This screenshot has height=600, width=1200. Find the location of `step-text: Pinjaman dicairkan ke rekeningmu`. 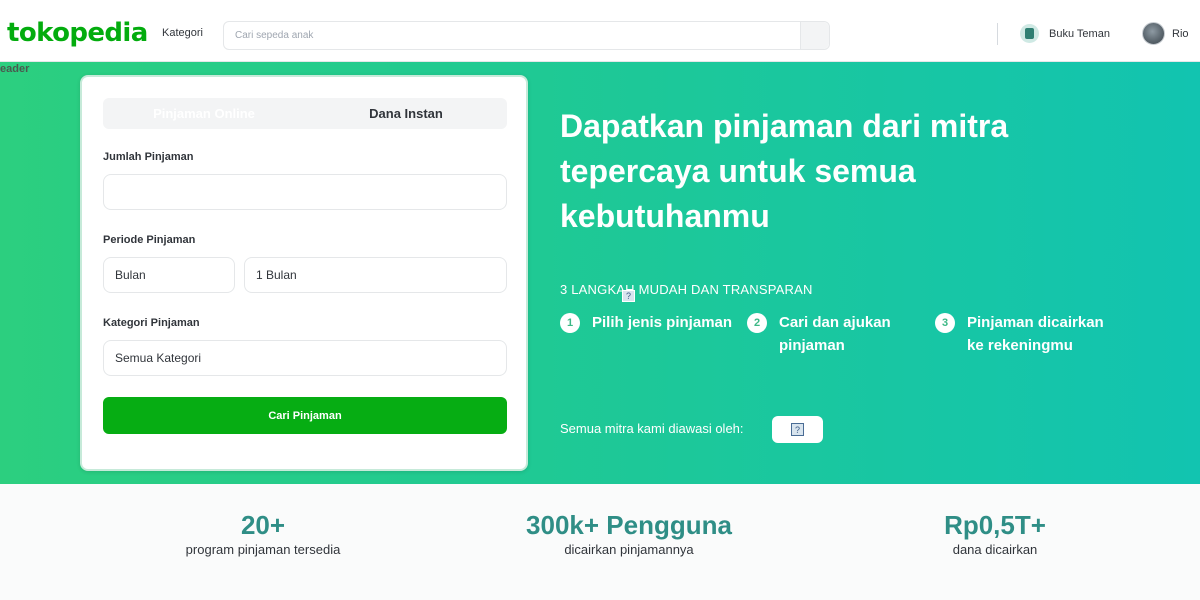

step-text: Pinjaman dicairkan ke rekeningmu is located at coordinates (1035, 334).